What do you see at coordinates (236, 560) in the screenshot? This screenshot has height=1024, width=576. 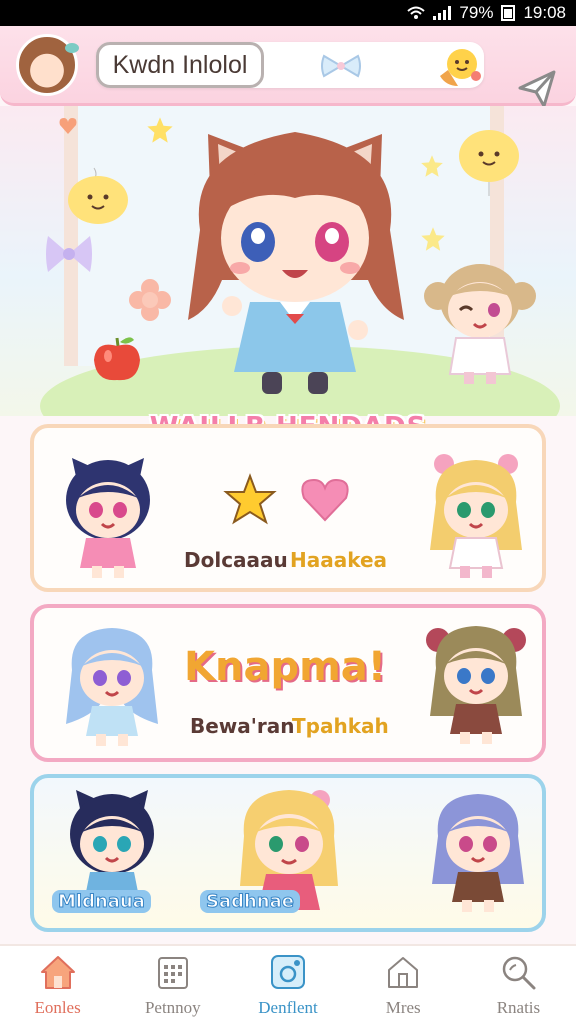 I see `card-label: Dolcaaau` at bounding box center [236, 560].